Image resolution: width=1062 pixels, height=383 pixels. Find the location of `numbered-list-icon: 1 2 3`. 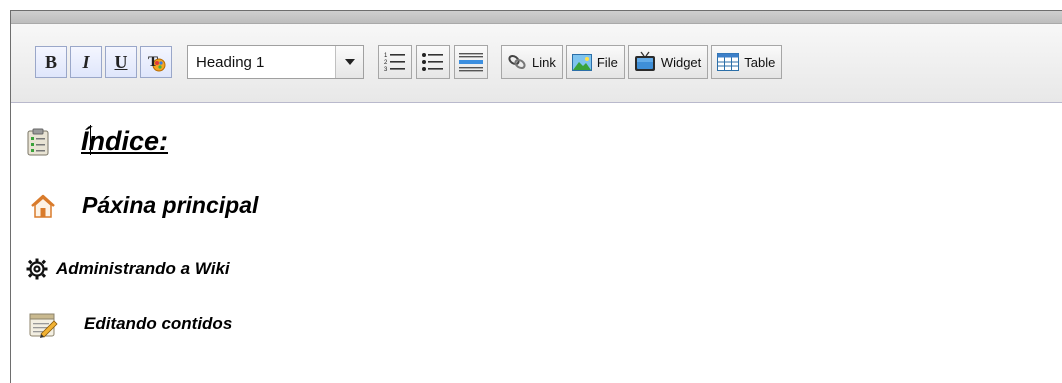

numbered-list-icon: 1 2 3 is located at coordinates (394, 63).